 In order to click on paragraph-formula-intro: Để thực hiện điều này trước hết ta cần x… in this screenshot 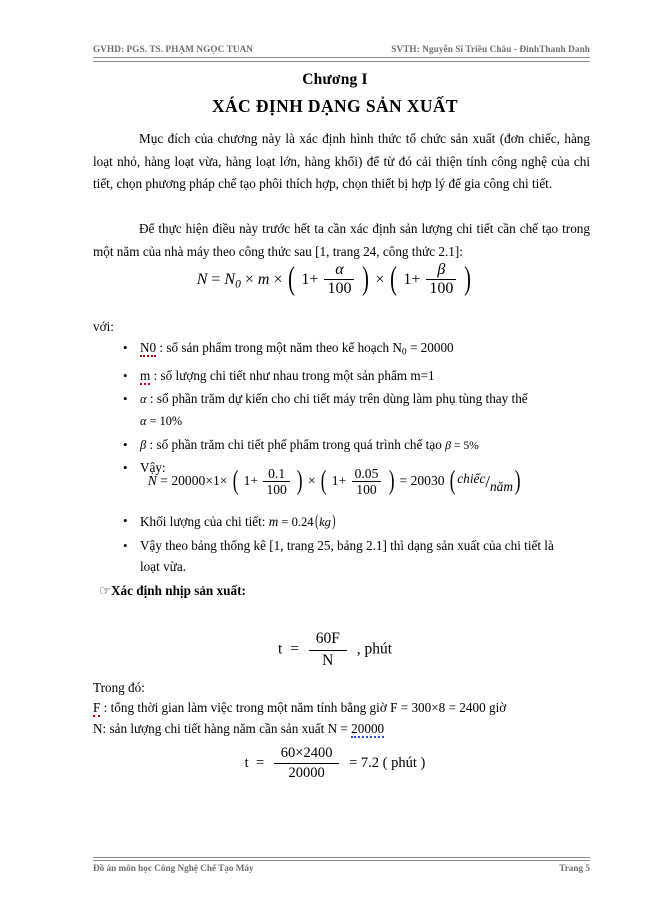, I will do `click(341, 240)`.